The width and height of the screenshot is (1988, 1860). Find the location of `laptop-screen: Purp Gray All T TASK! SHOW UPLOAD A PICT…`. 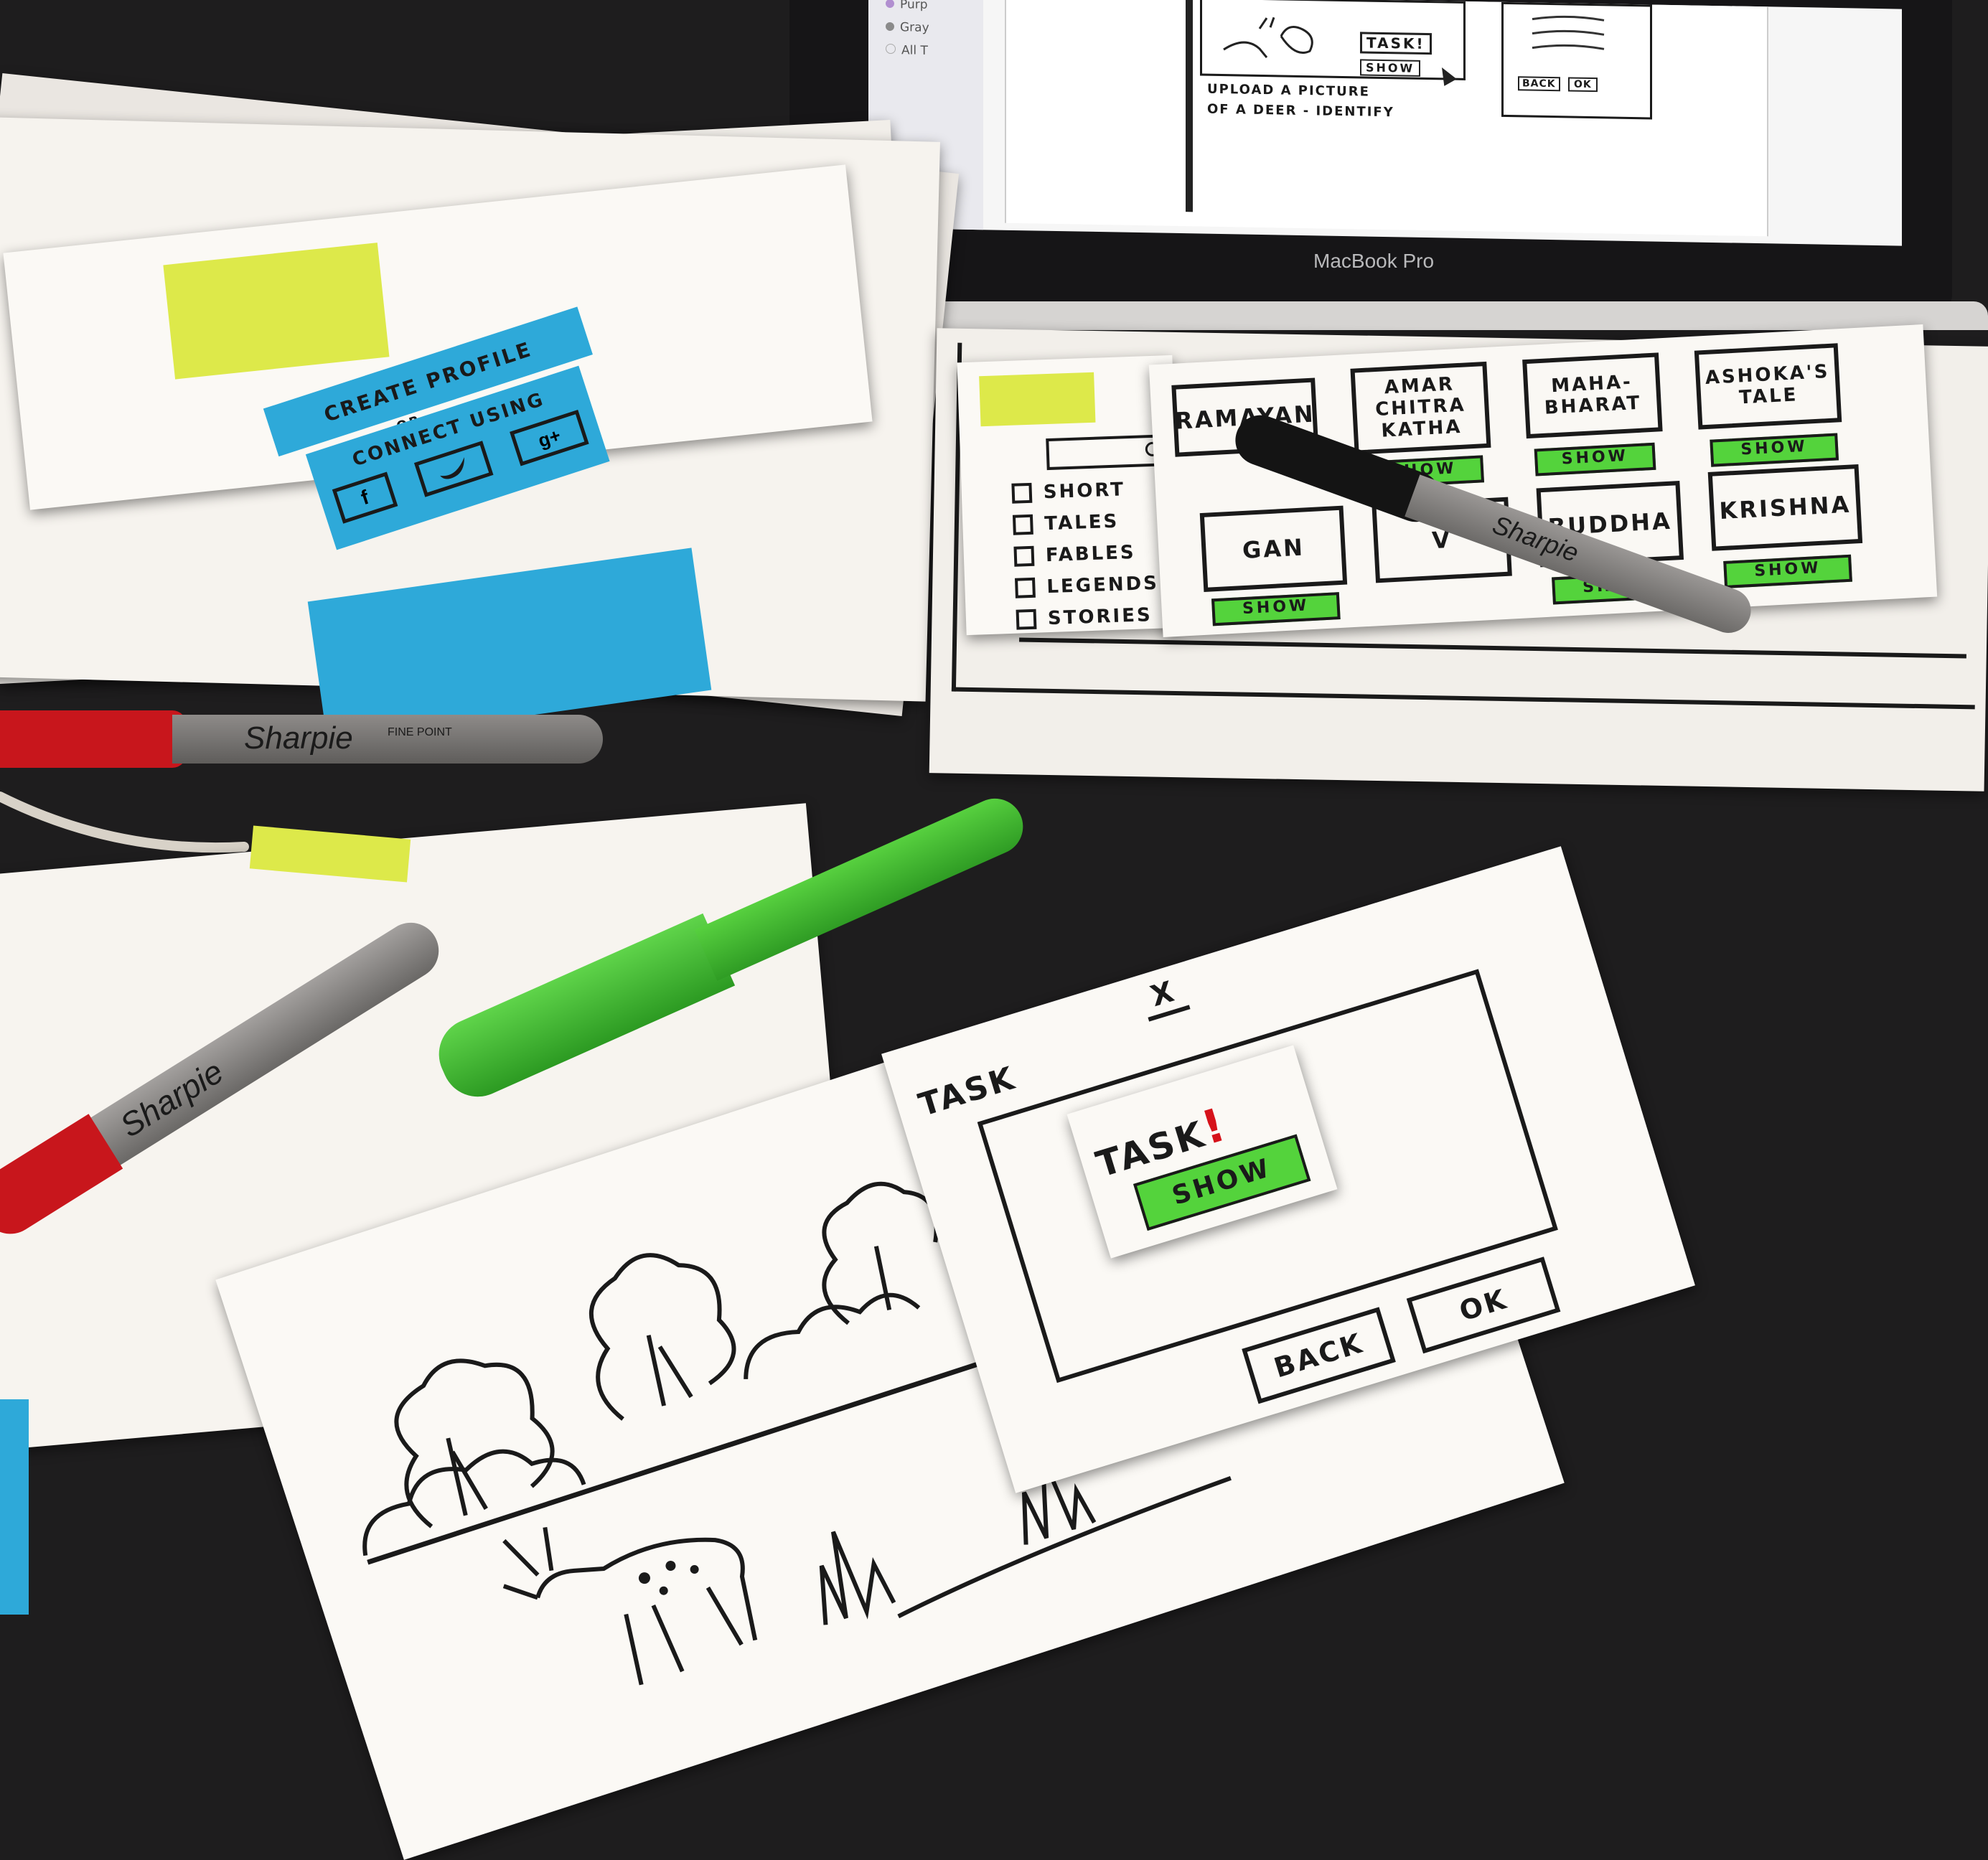

laptop-screen: Purp Gray All T TASK! SHOW UPLOAD A PICT… is located at coordinates (1385, 123).